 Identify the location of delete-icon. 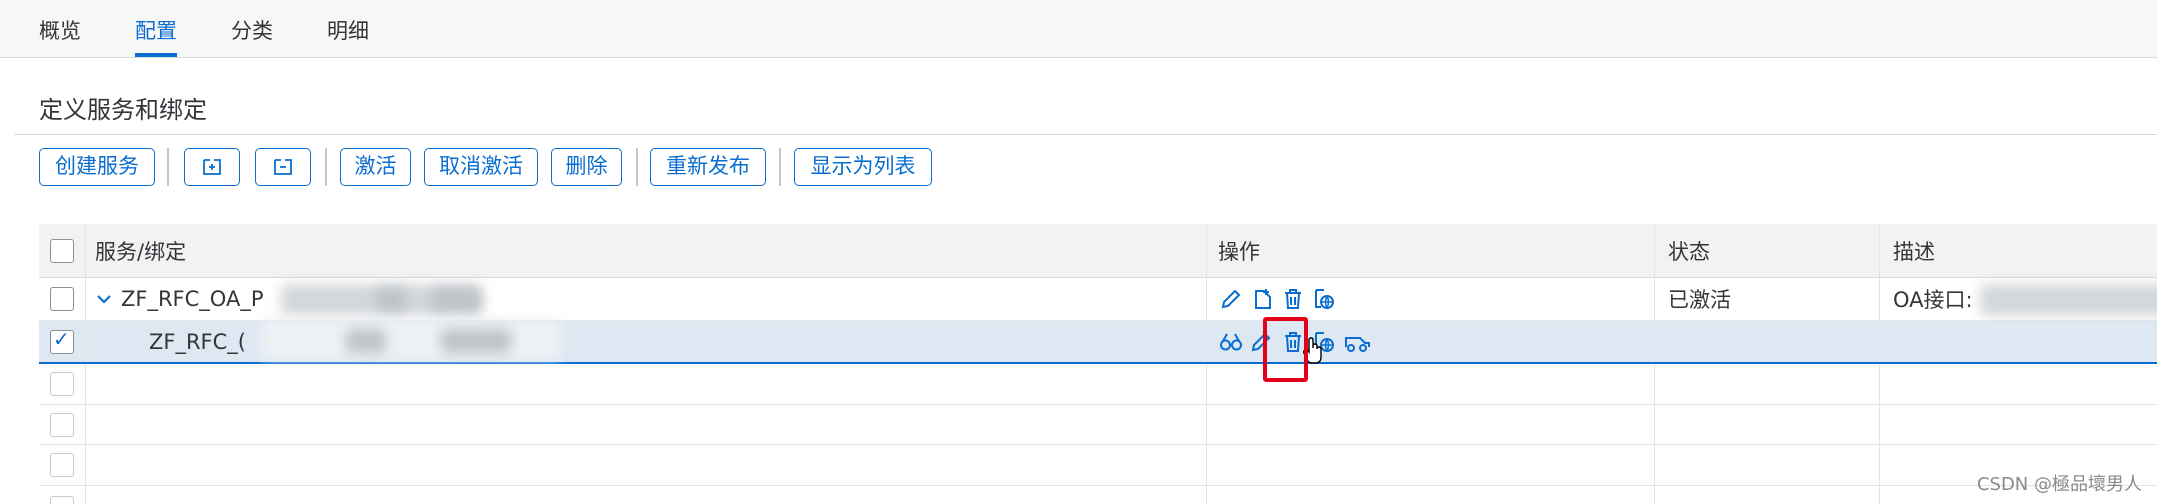
(1293, 299).